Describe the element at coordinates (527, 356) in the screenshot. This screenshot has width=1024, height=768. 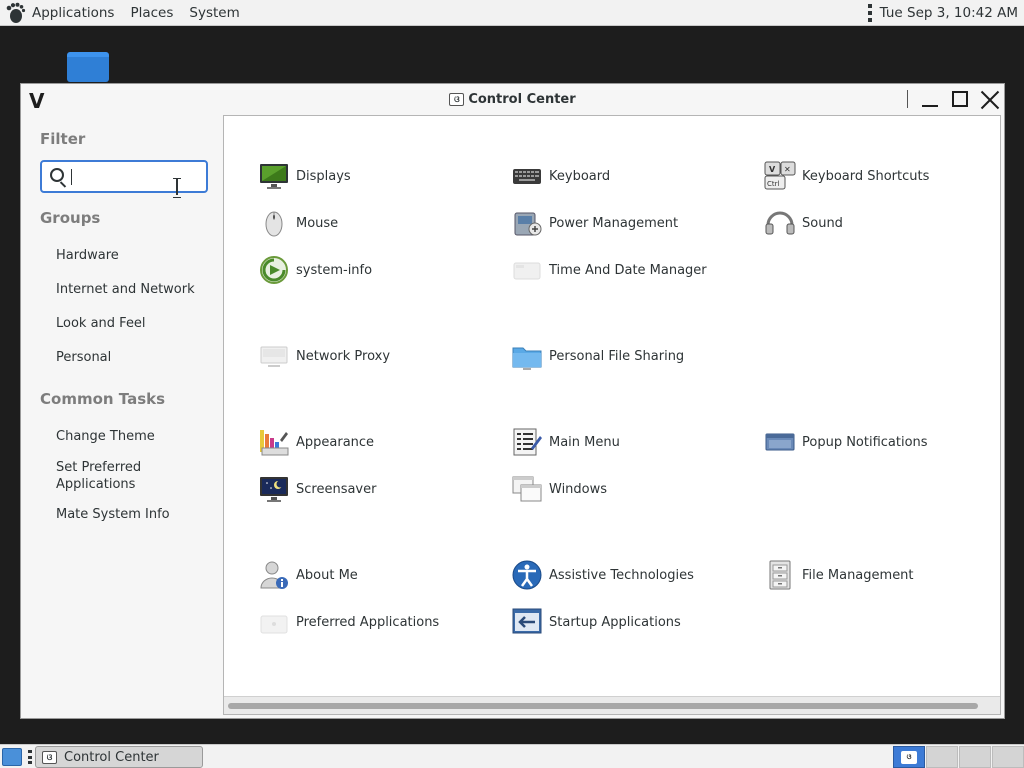
I see `file-sharing-folder-icon` at that location.